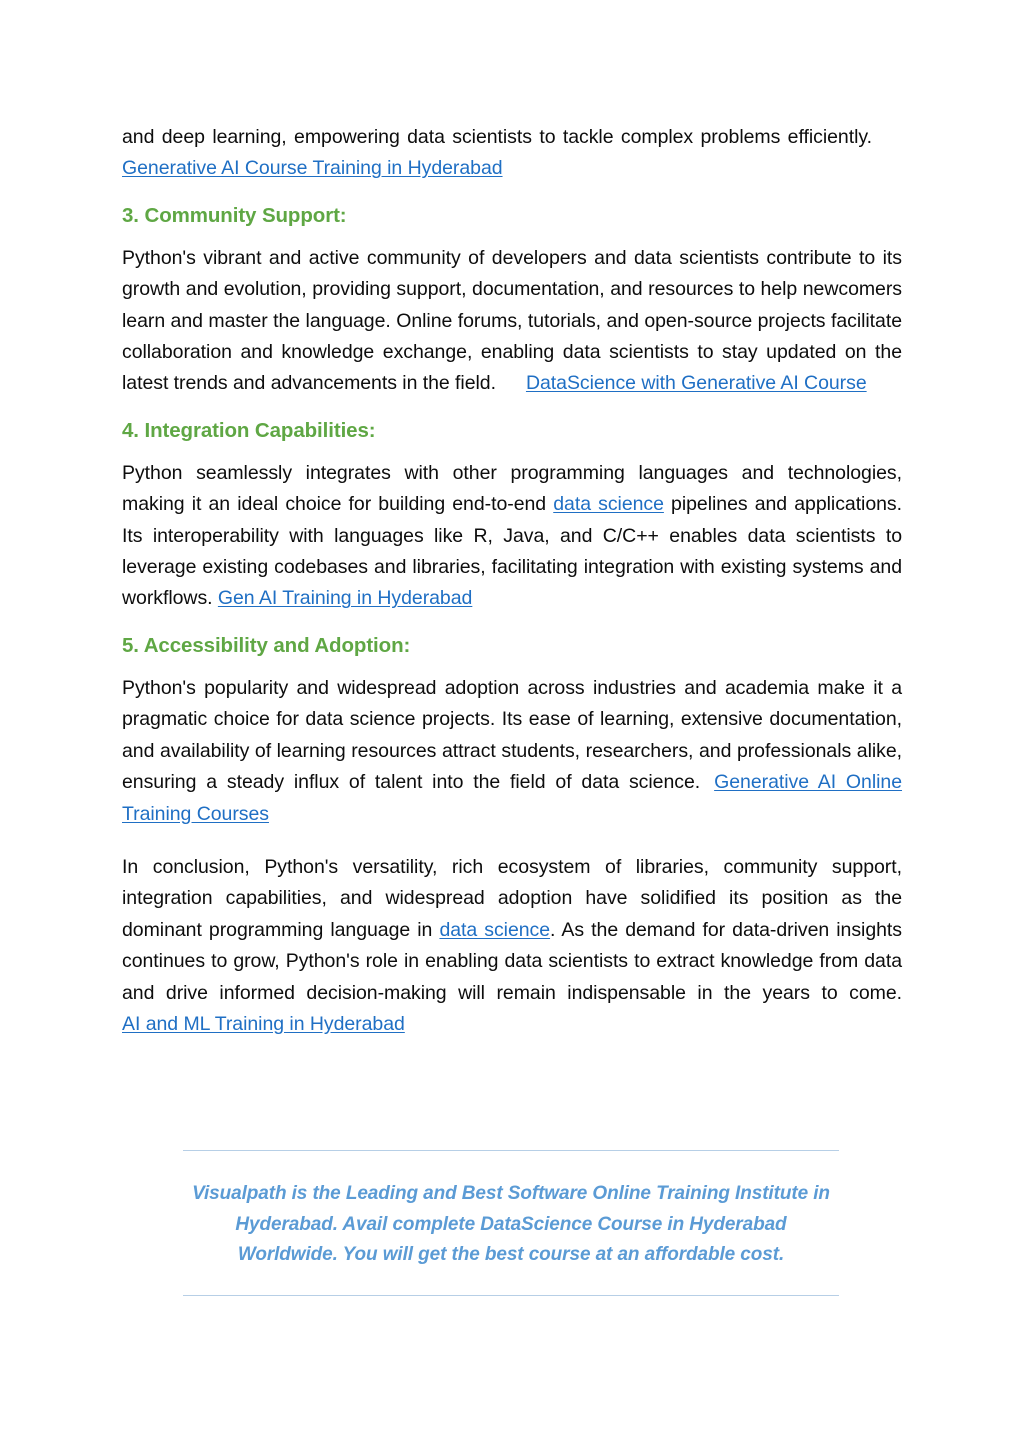 The width and height of the screenshot is (1024, 1448). What do you see at coordinates (249, 430) in the screenshot?
I see `heading-integration-capabilities: 4. Integration Capabilities:` at bounding box center [249, 430].